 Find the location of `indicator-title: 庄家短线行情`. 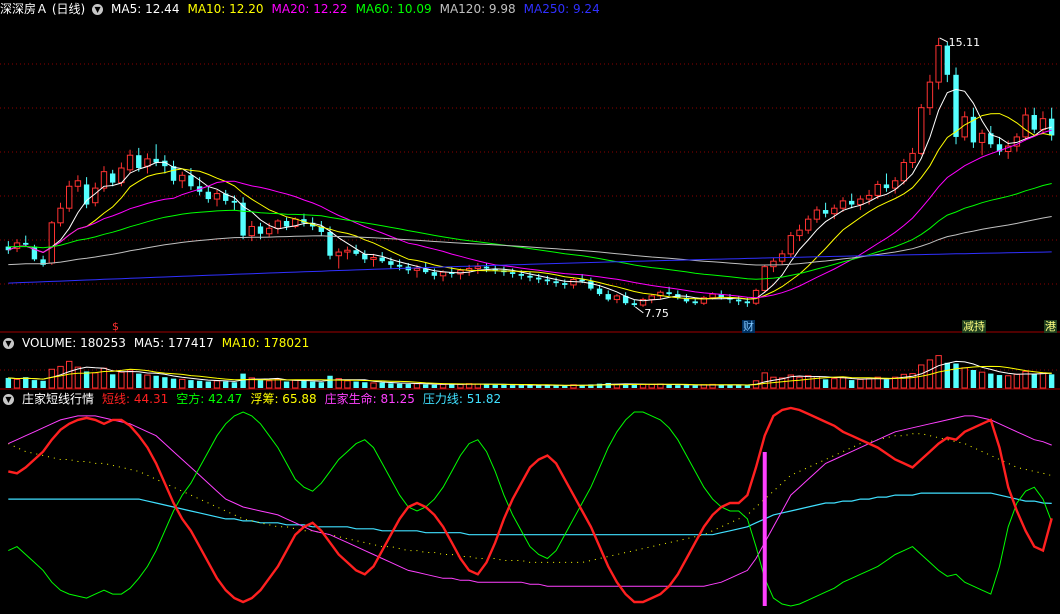

indicator-title: 庄家短线行情 is located at coordinates (58, 399).